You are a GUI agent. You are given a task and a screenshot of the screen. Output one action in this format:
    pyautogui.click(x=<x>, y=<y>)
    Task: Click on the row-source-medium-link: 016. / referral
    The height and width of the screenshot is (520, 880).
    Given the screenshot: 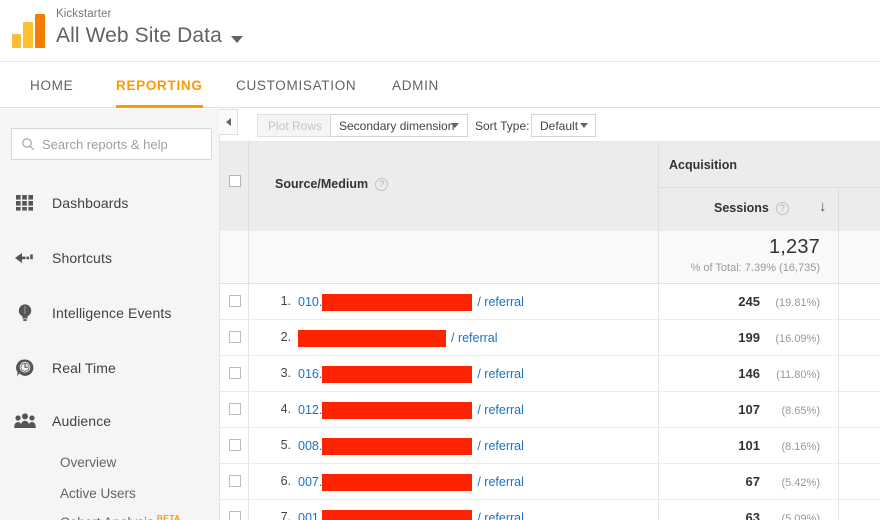 What is the action you would take?
    pyautogui.click(x=411, y=374)
    